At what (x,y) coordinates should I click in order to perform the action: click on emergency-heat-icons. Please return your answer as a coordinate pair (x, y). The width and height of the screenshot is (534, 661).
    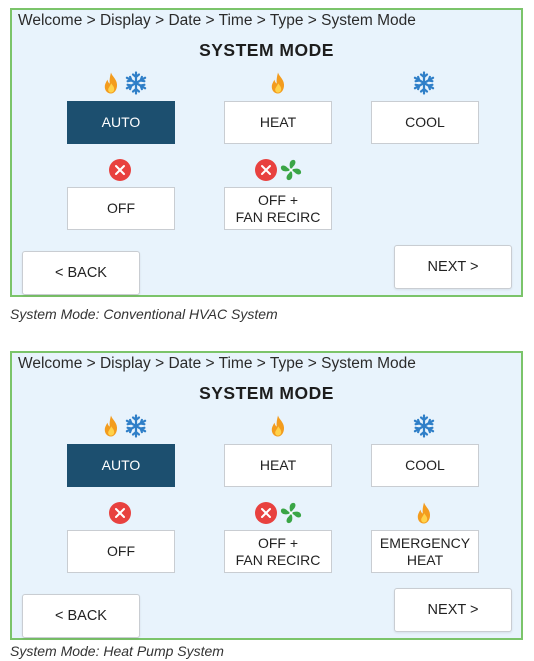
    Looking at the image, I should click on (424, 513).